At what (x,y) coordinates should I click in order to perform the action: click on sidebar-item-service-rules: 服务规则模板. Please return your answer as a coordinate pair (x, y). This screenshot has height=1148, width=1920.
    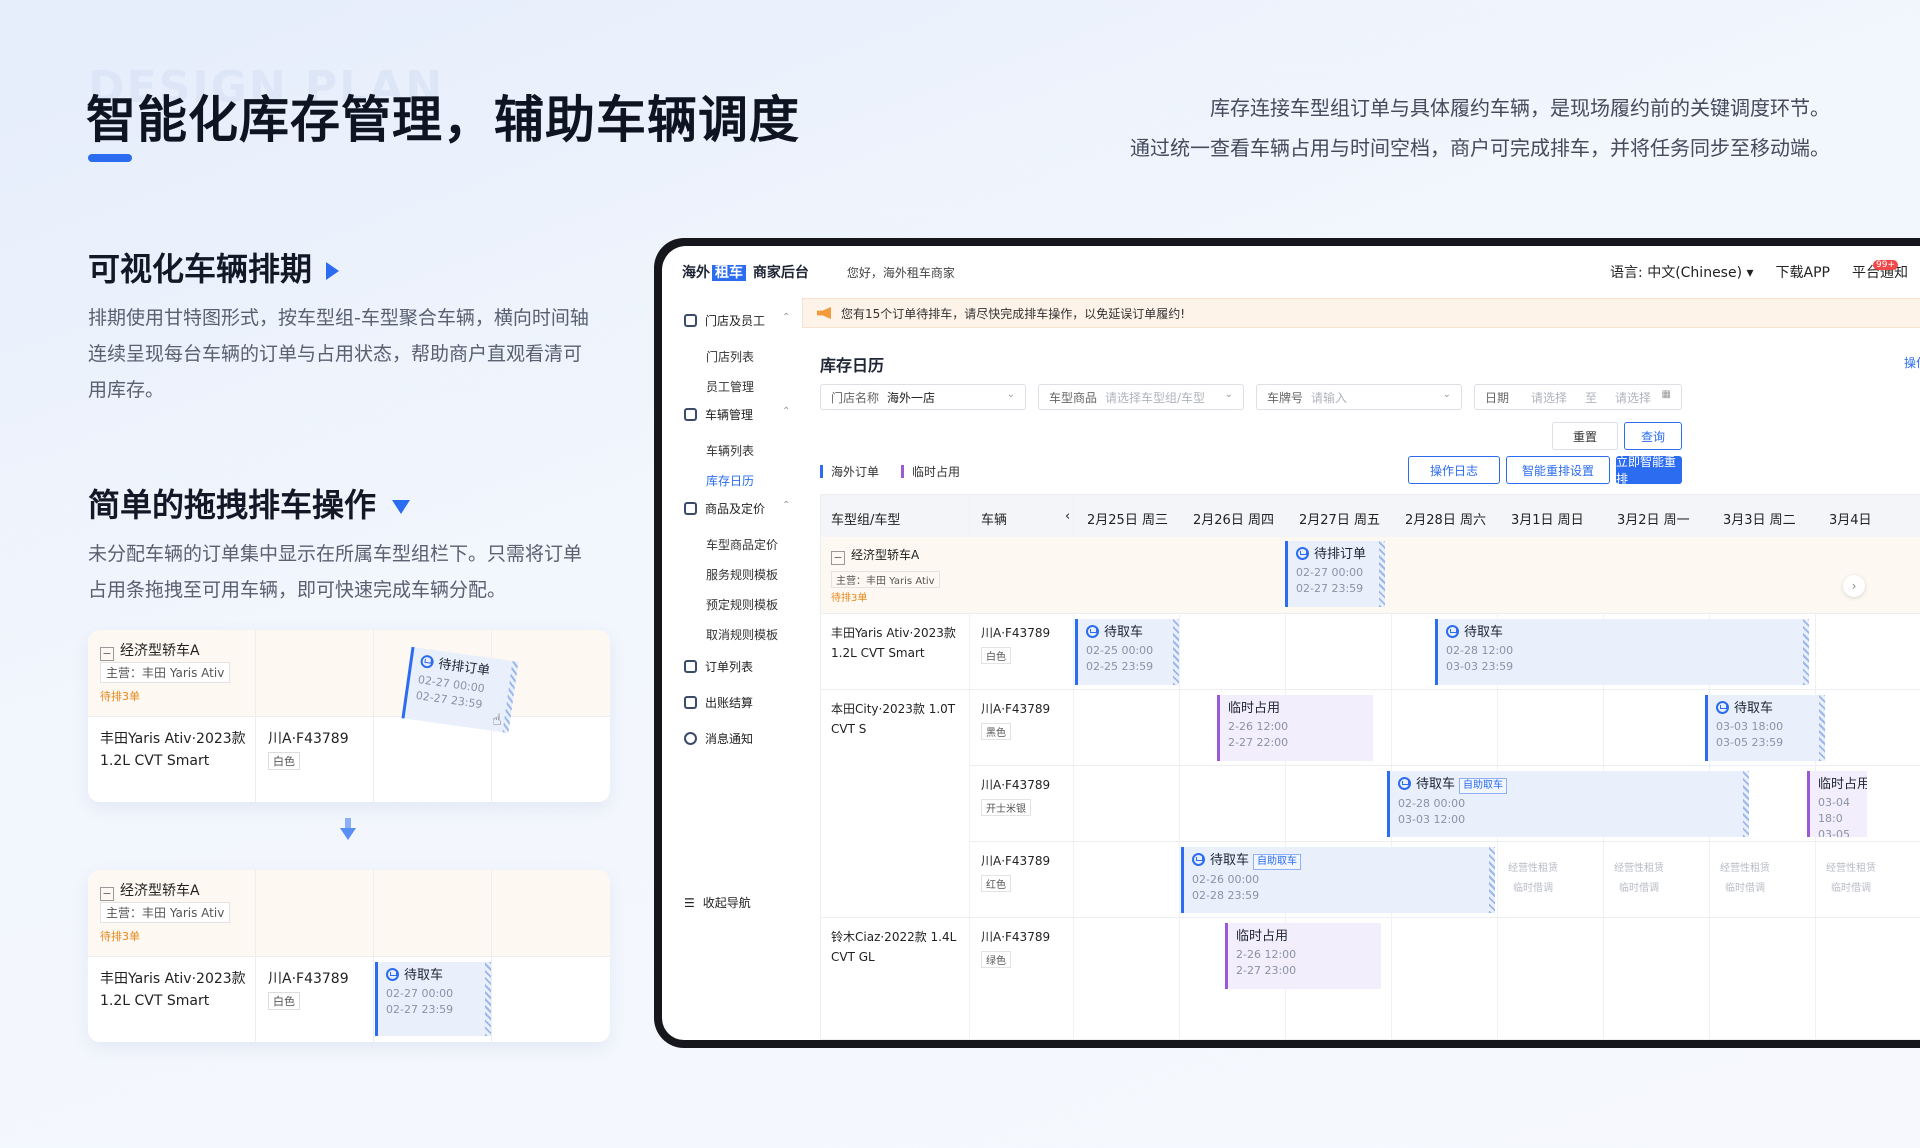
    Looking at the image, I should click on (742, 574).